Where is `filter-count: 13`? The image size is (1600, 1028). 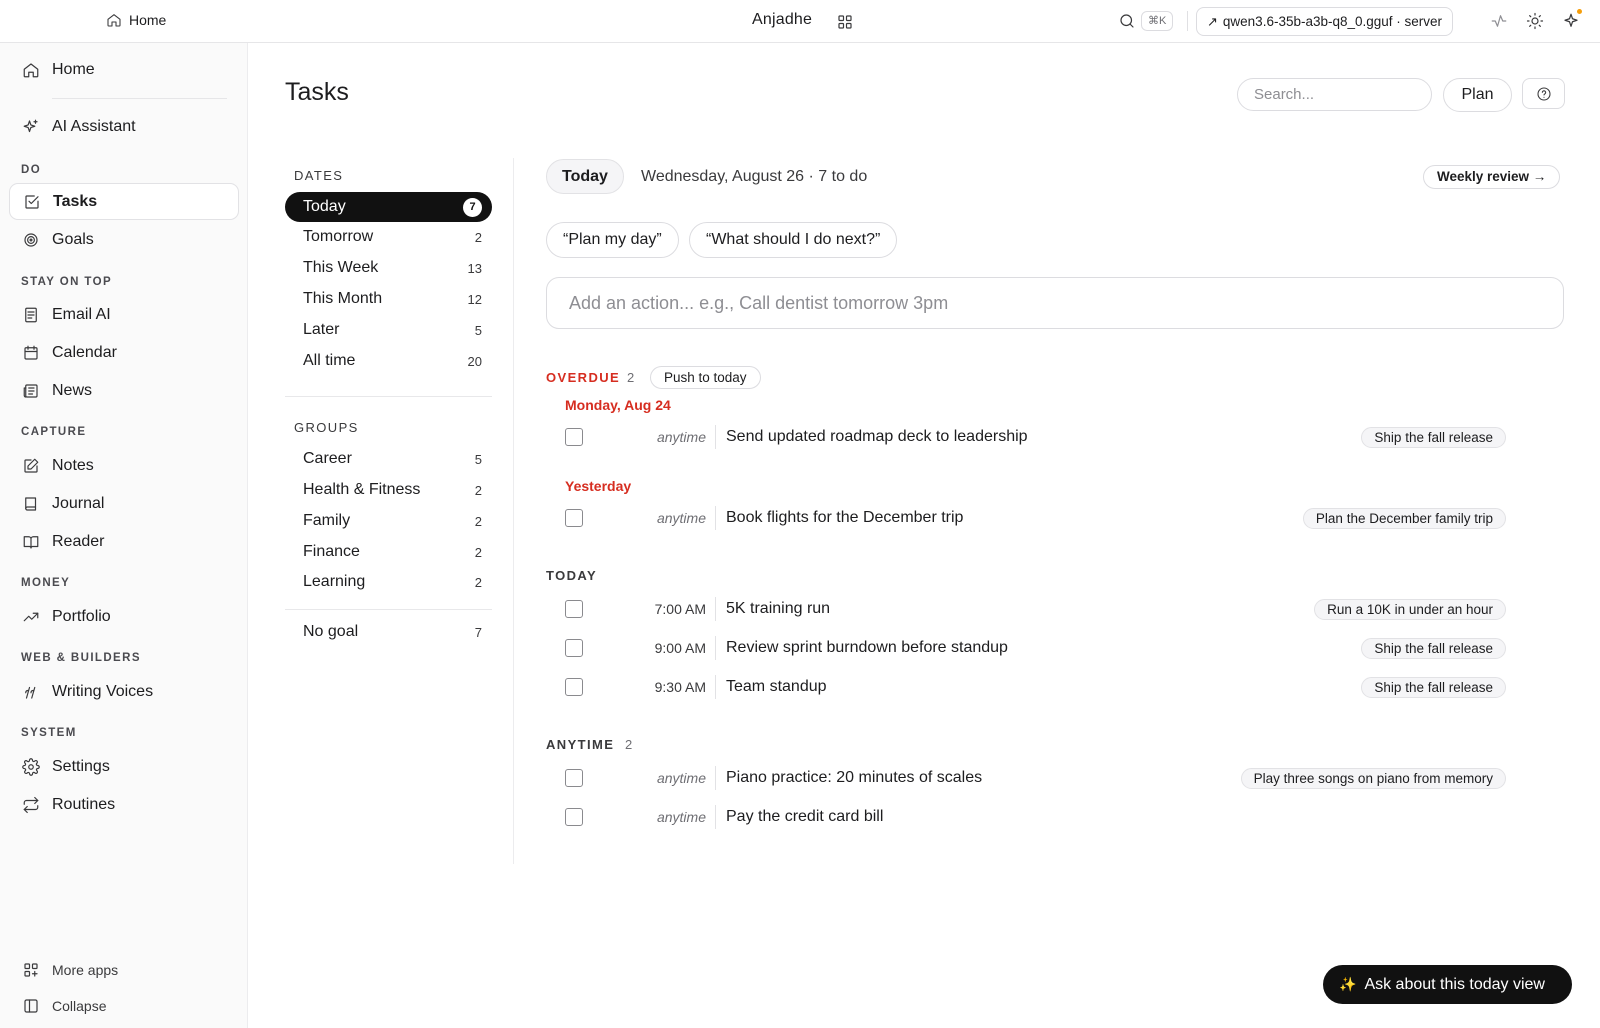 filter-count: 13 is located at coordinates (474, 268).